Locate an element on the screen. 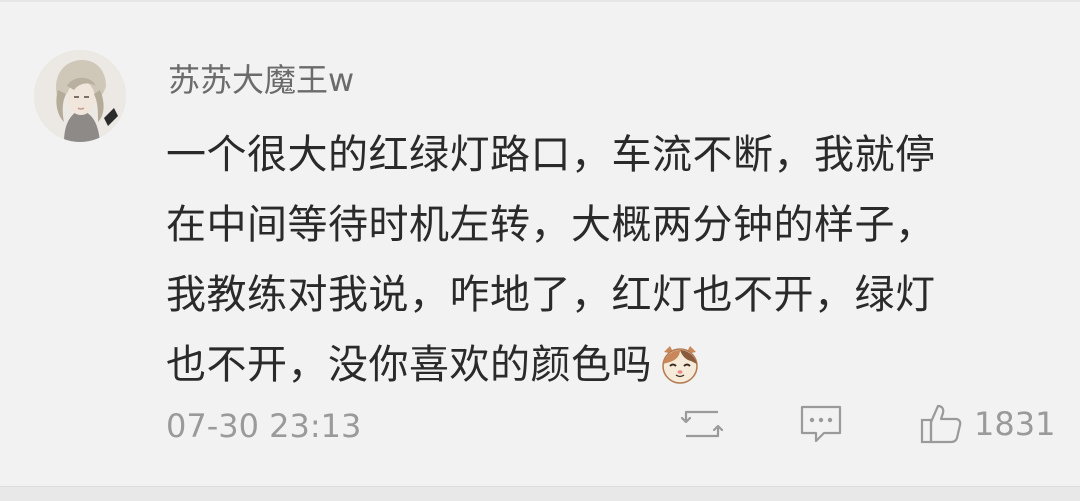 Image resolution: width=1080 pixels, height=501 pixels. repost-icon is located at coordinates (702, 424).